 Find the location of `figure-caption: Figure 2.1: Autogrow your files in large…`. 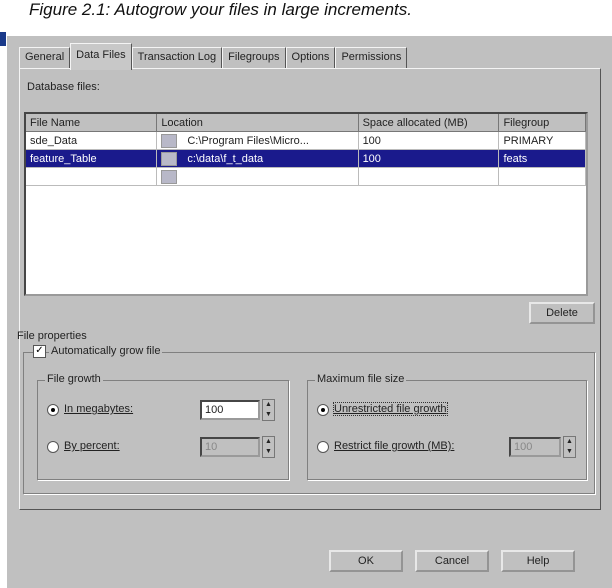

figure-caption: Figure 2.1: Autogrow your files in large… is located at coordinates (220, 9).